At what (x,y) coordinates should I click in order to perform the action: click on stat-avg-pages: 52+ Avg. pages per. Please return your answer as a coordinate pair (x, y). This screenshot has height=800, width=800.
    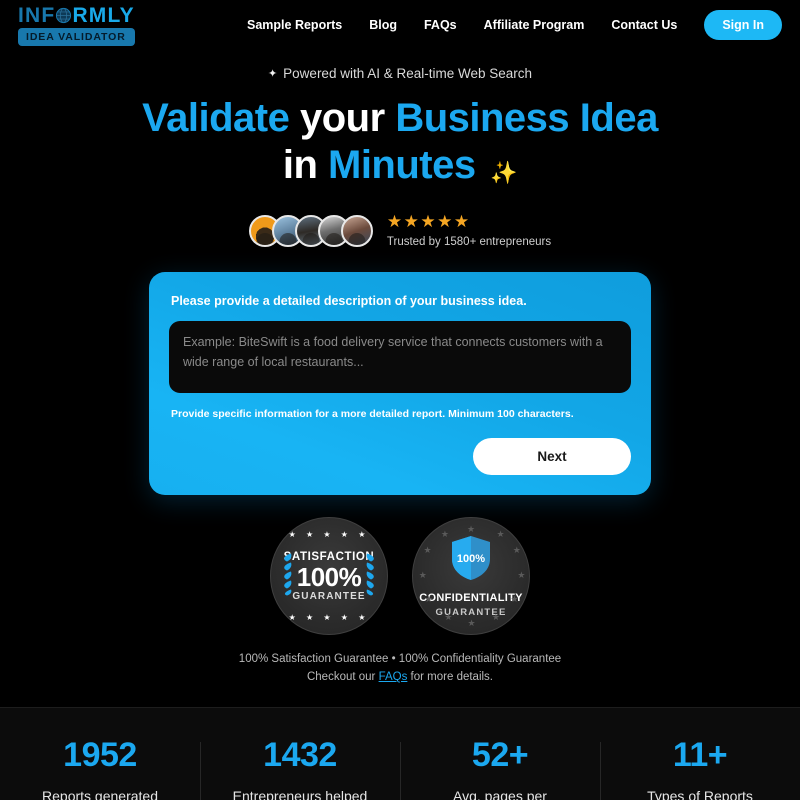
    Looking at the image, I should click on (500, 769).